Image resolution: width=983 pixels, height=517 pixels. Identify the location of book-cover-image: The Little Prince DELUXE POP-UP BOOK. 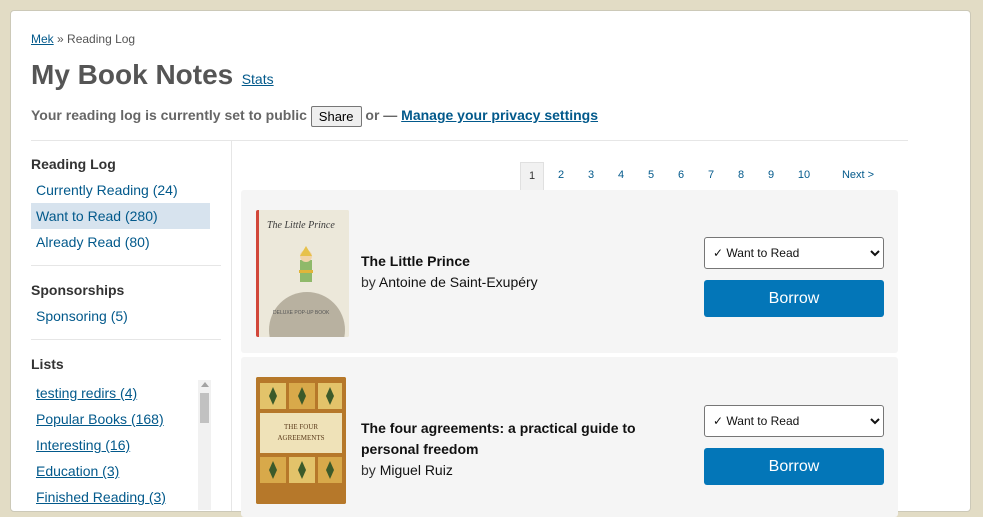
(302, 273).